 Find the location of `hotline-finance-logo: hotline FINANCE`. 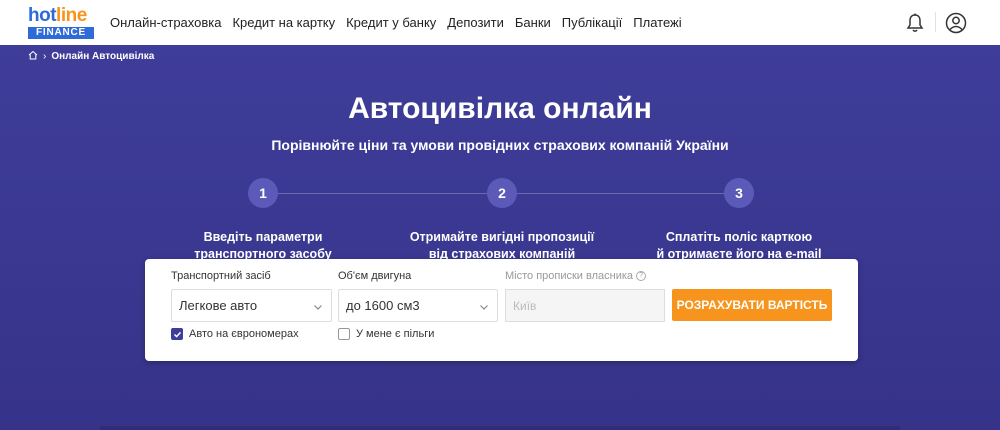

hotline-finance-logo: hotline FINANCE is located at coordinates (62, 22).